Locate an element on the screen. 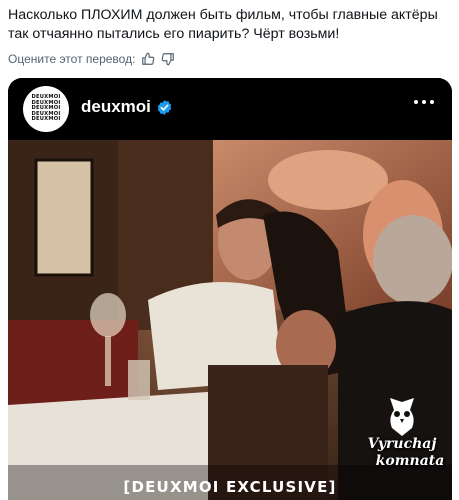  account-name: deuxmoi is located at coordinates (116, 107).